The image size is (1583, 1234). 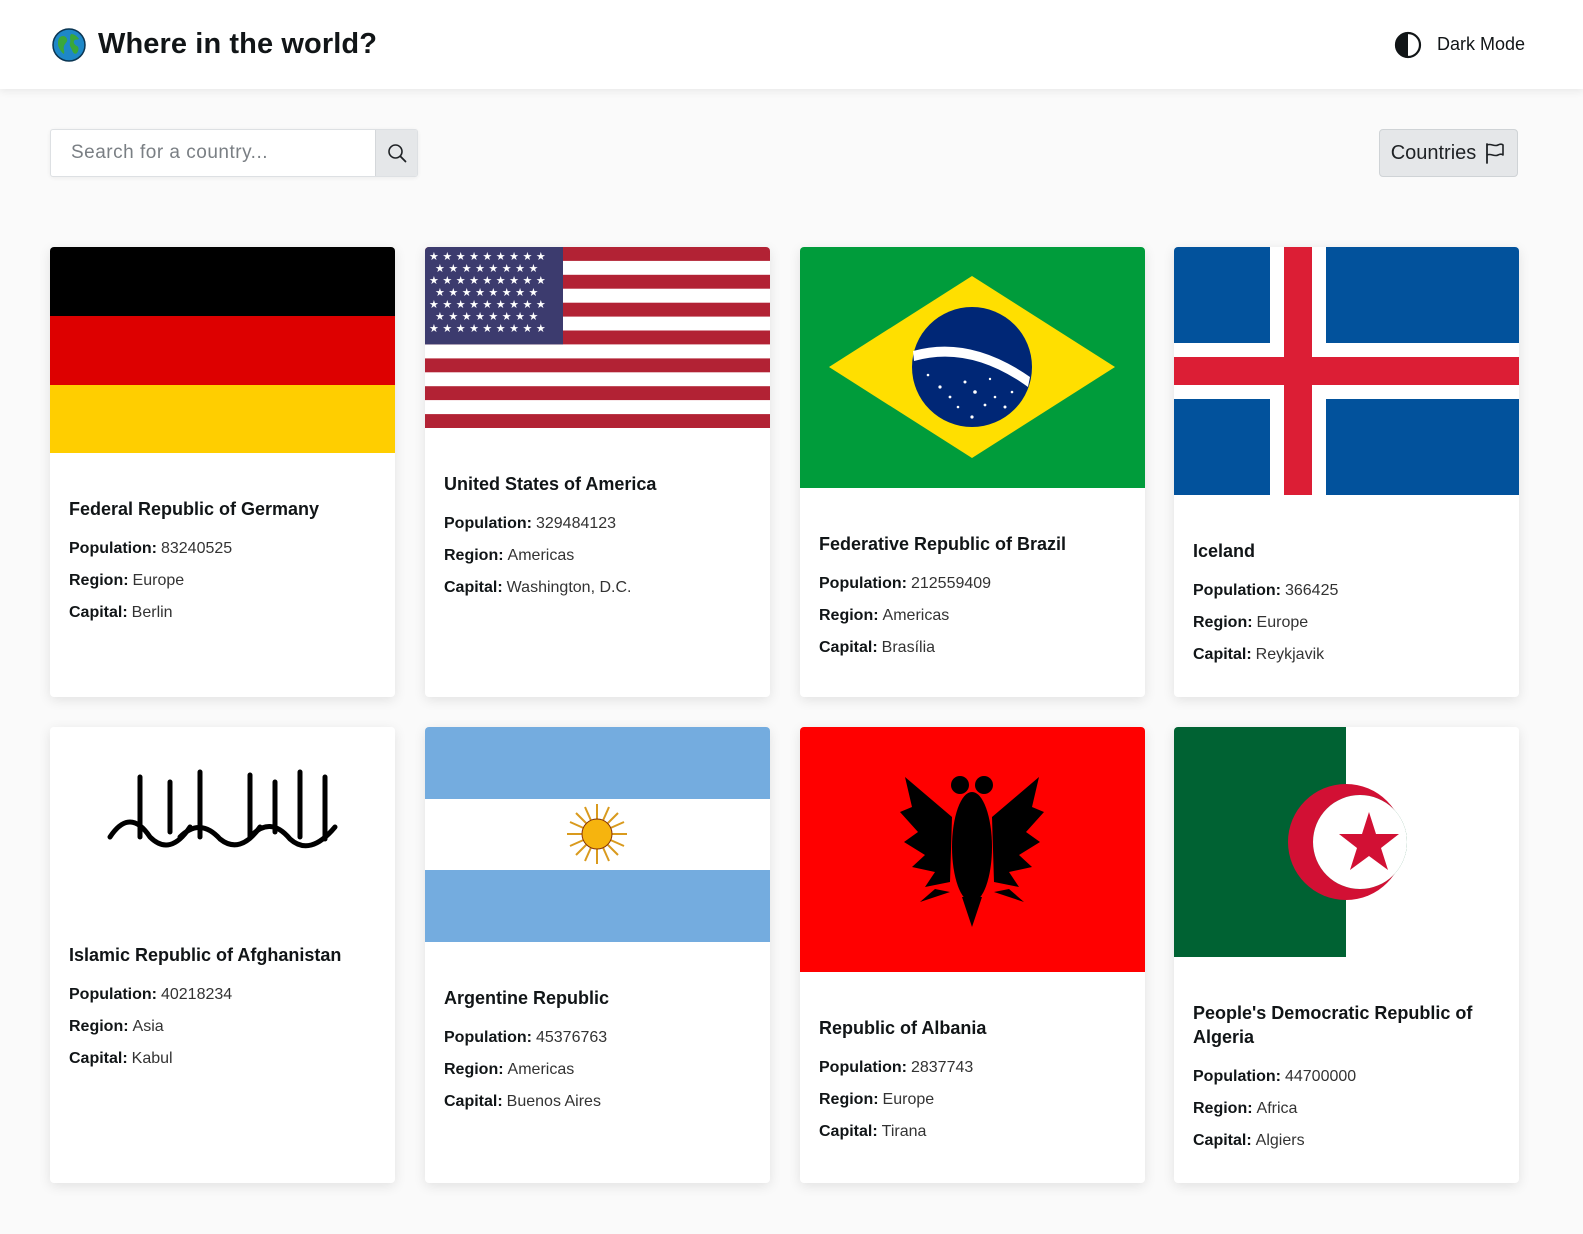 I want to click on population-value: 44700000, so click(x=1320, y=1076).